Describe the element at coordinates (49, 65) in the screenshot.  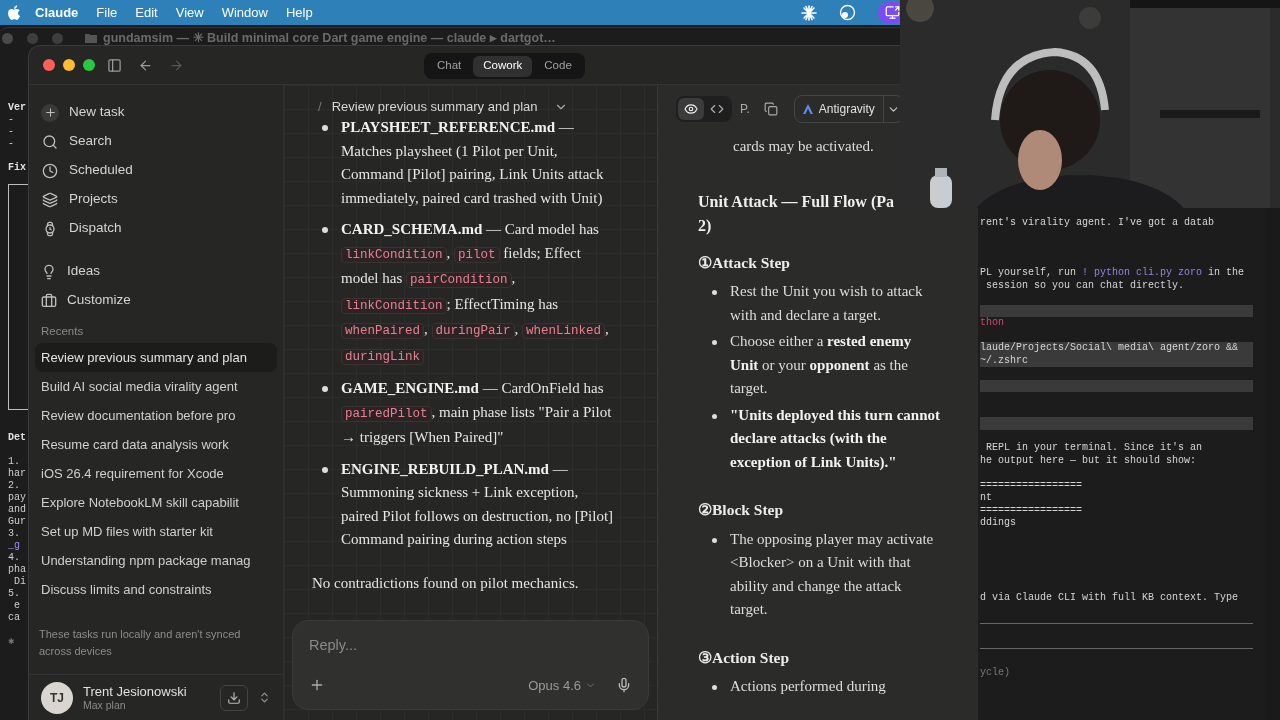
I see `close-button` at that location.